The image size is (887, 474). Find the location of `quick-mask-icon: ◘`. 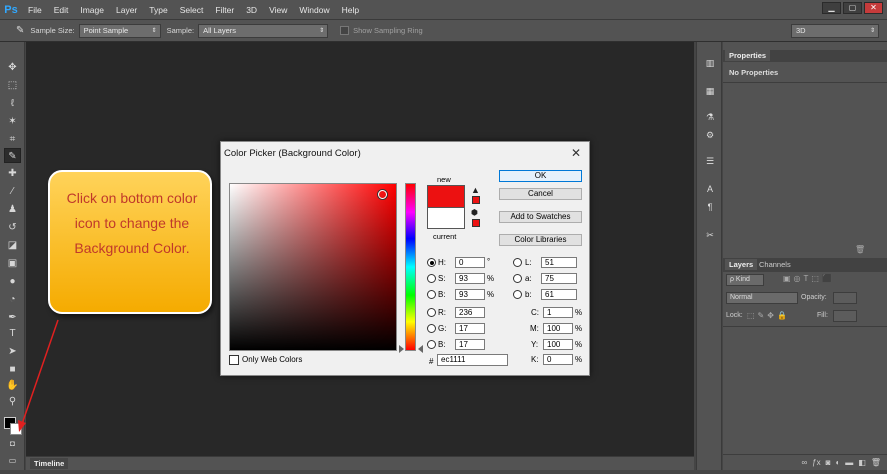

quick-mask-icon: ◘ is located at coordinates (12, 443).